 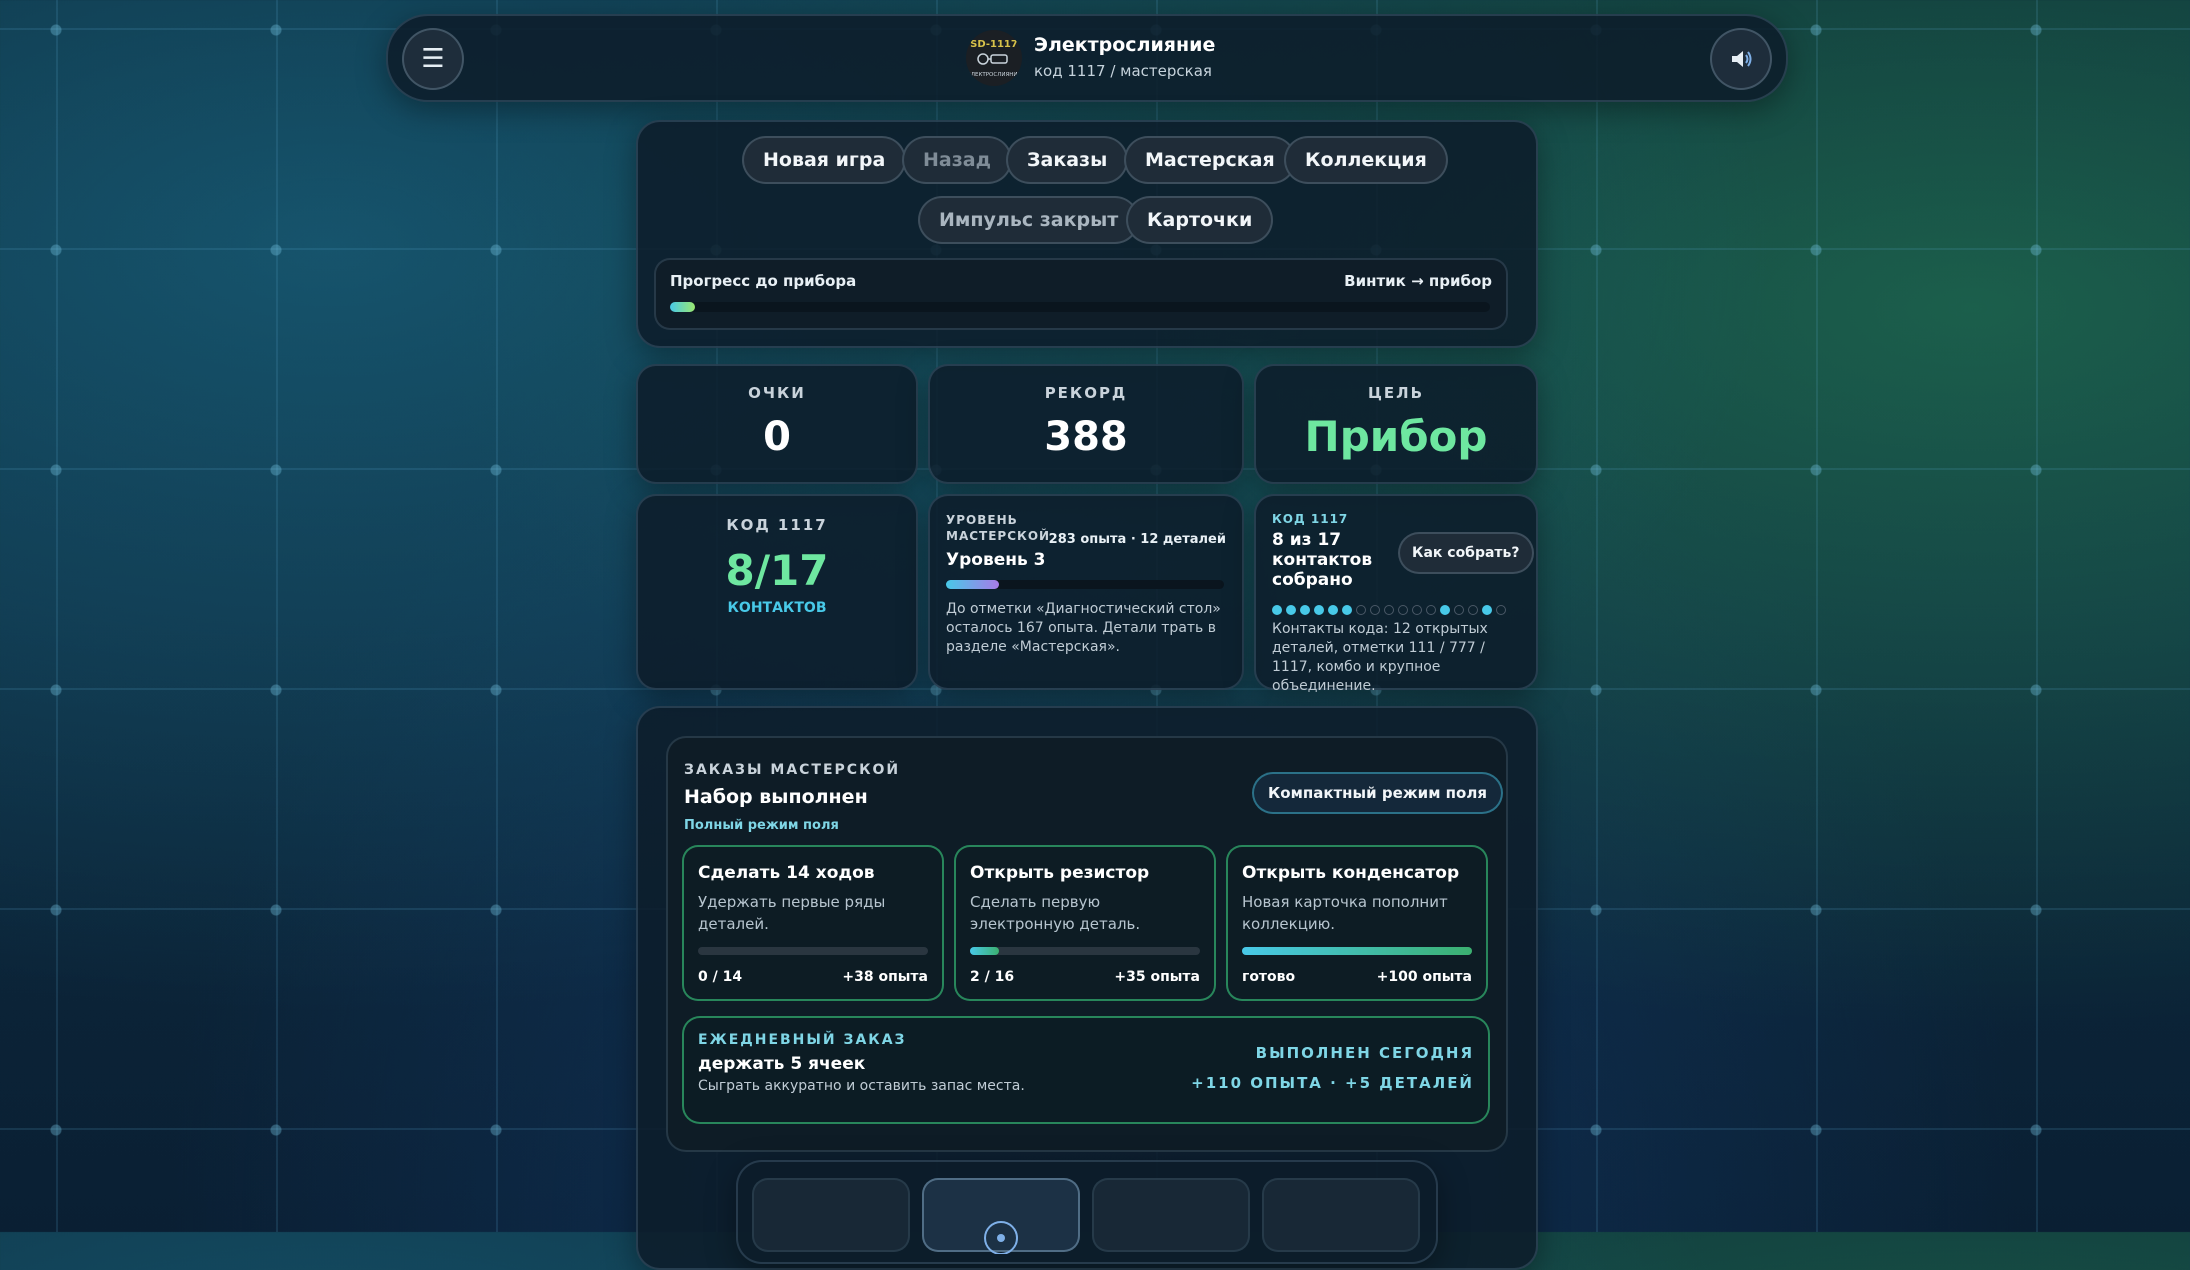 What do you see at coordinates (777, 525) in the screenshot?
I see `code-label: КОД 1117` at bounding box center [777, 525].